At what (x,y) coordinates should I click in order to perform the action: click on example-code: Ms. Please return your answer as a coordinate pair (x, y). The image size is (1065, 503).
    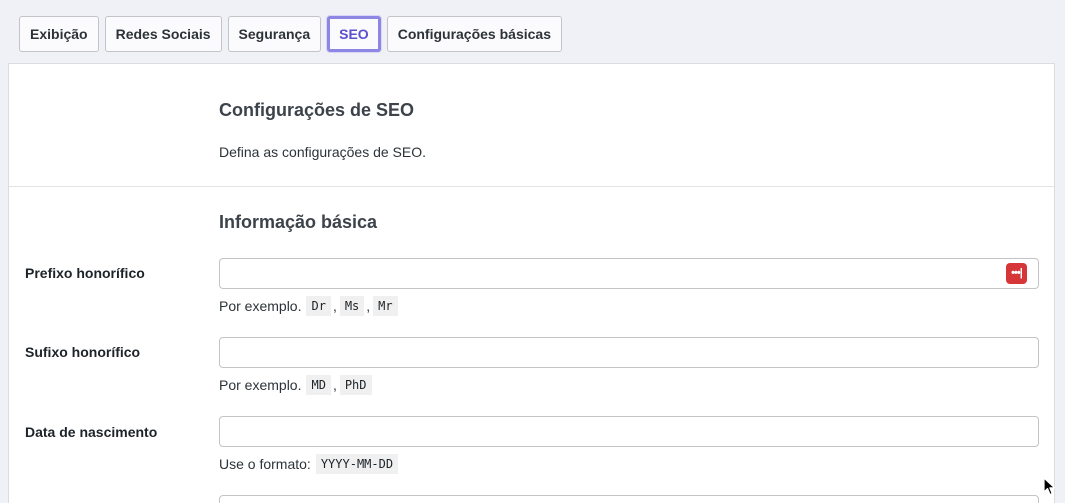
    Looking at the image, I should click on (352, 306).